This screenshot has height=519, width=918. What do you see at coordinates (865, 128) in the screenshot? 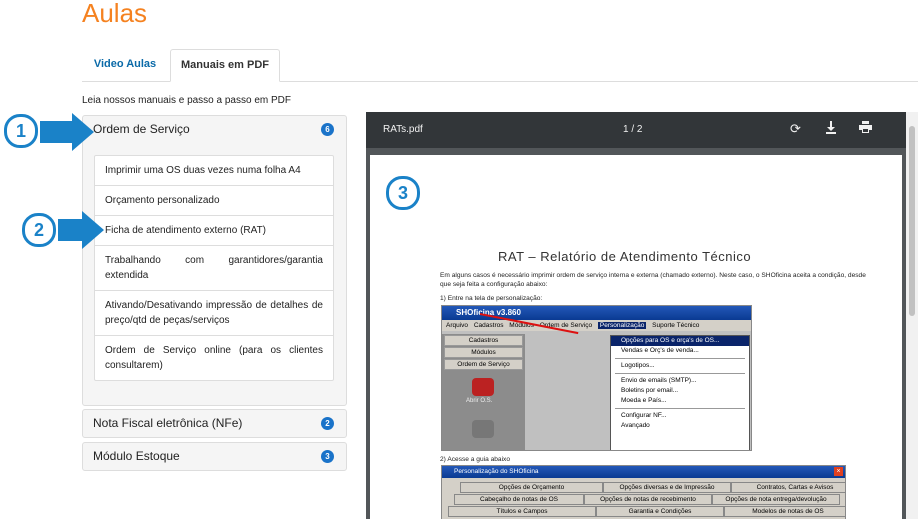
I see `print-icon` at bounding box center [865, 128].